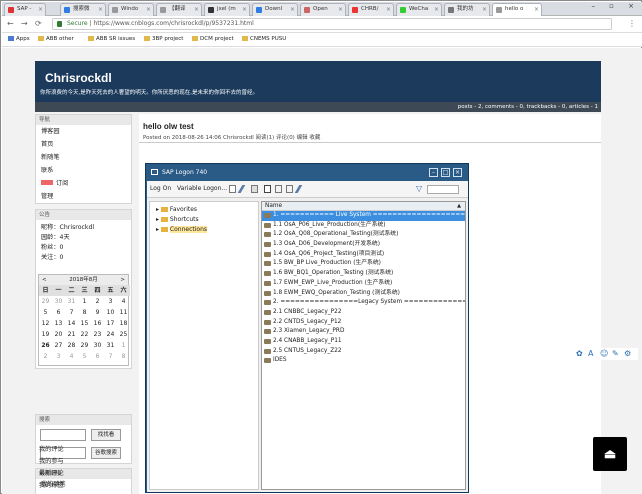 The image size is (642, 494). What do you see at coordinates (38, 23) in the screenshot?
I see `reload-icon: ⟳` at bounding box center [38, 23].